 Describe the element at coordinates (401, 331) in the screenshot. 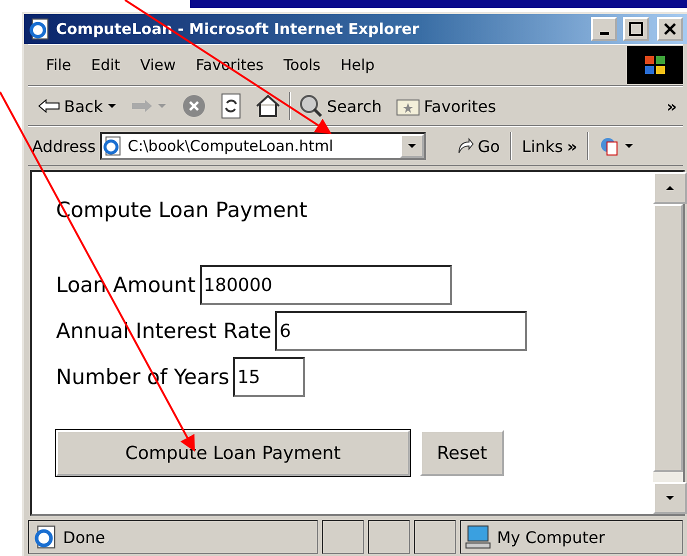

I see `text-input: 6` at that location.